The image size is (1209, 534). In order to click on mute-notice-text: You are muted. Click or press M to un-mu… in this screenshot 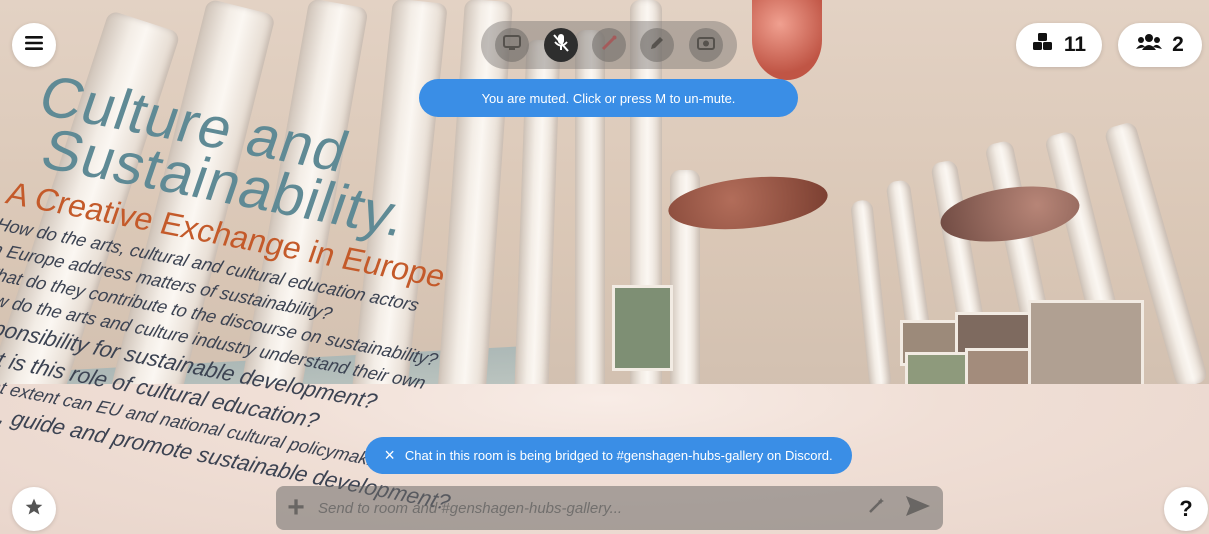, I will do `click(608, 98)`.